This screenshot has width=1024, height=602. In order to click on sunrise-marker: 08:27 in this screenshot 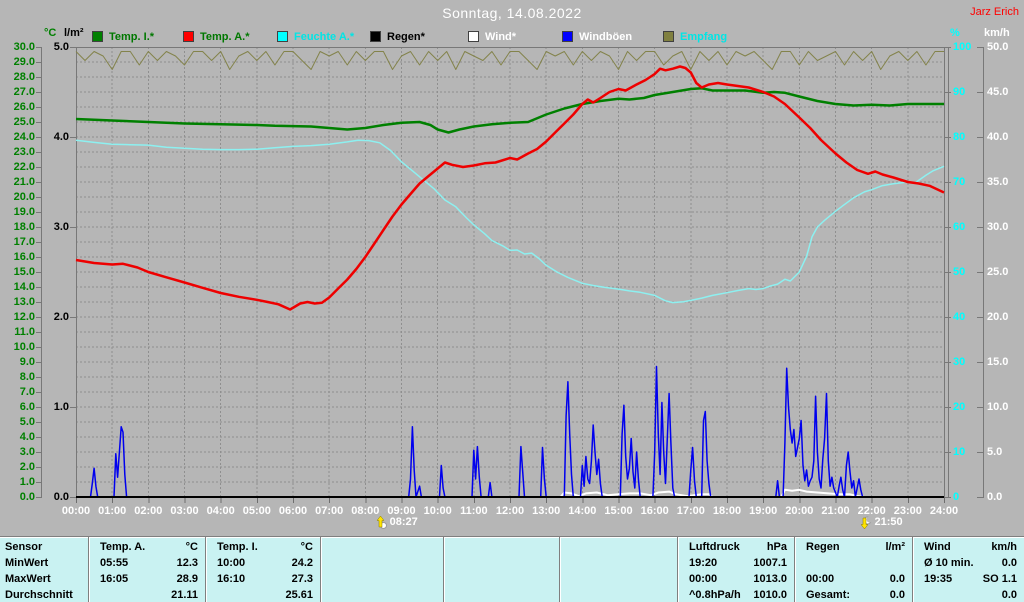, I will do `click(397, 522)`.